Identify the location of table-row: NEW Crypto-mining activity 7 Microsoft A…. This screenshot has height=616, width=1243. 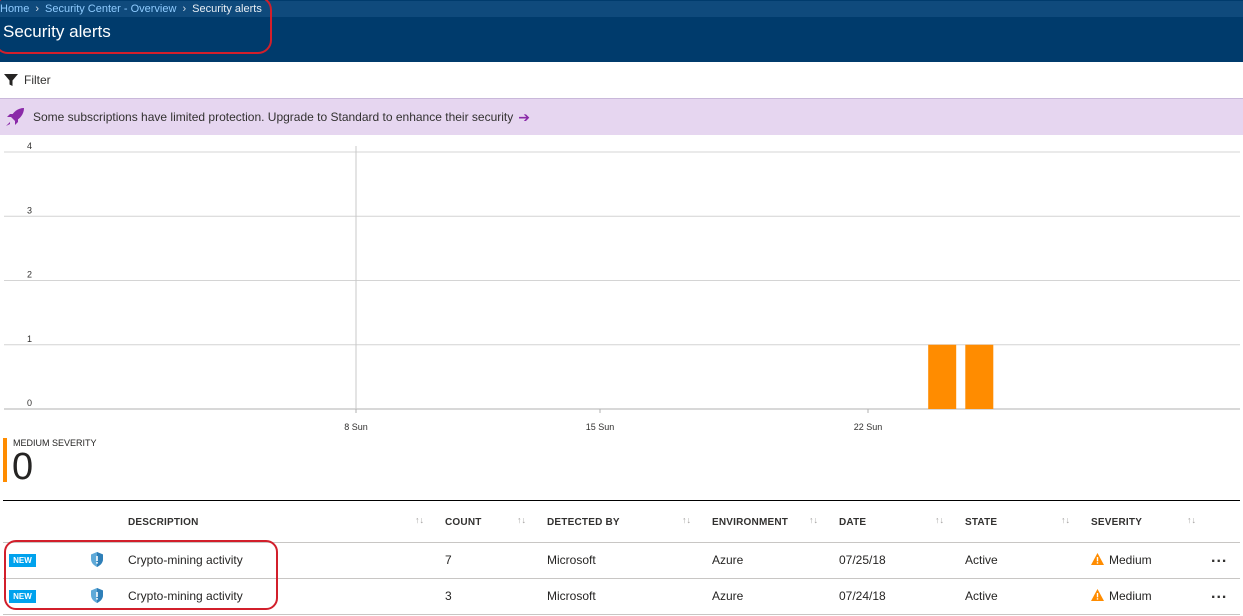
(621, 561).